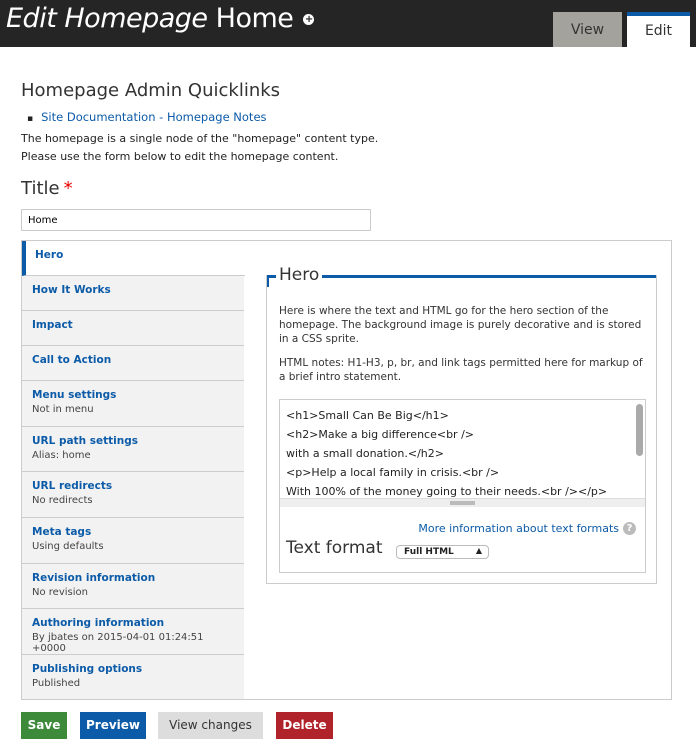 The image size is (696, 748). I want to click on vertical-tab-impact: Impact, so click(133, 328).